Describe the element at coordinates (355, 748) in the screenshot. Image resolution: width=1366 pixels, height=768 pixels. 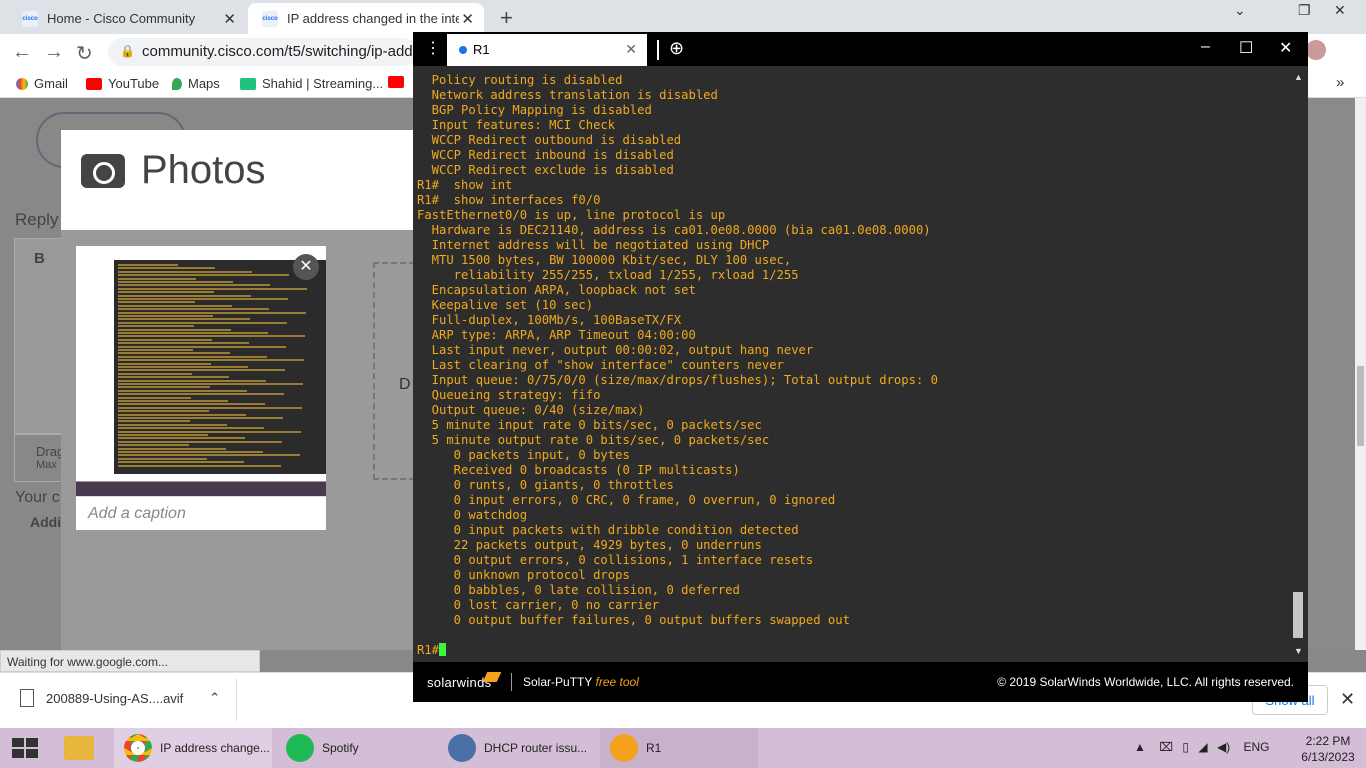
I see `taskbar-spotify: Spotify` at that location.